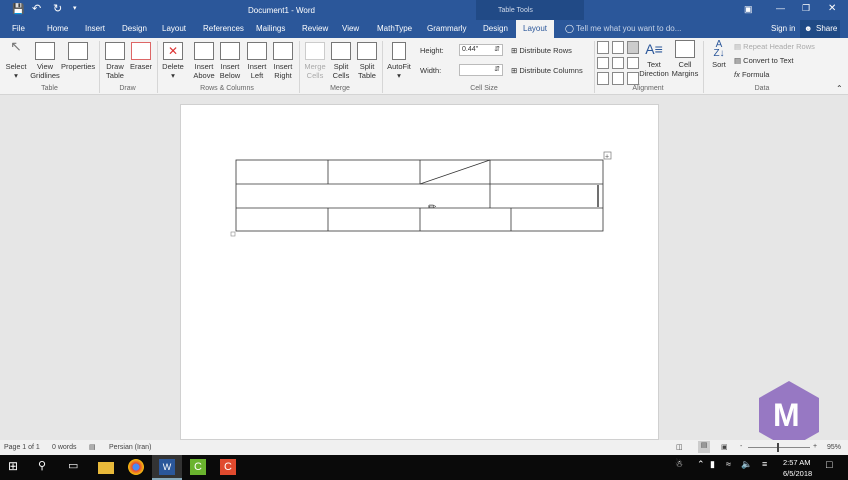 Image resolution: width=848 pixels, height=480 pixels. I want to click on diagonal-cell-border, so click(455, 172).